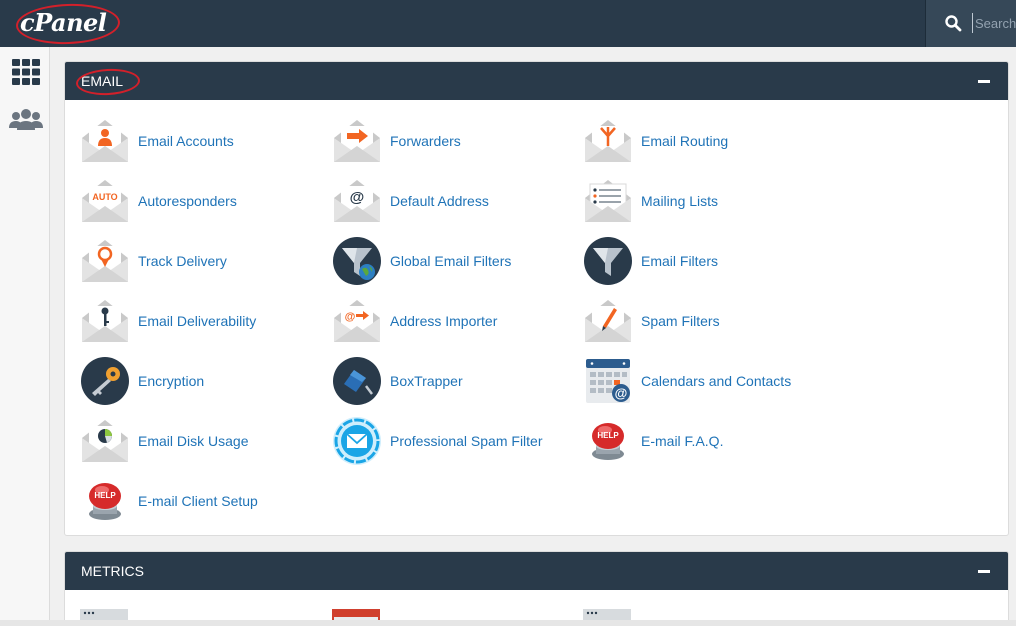  I want to click on professional-spam-filter-icon, so click(357, 441).